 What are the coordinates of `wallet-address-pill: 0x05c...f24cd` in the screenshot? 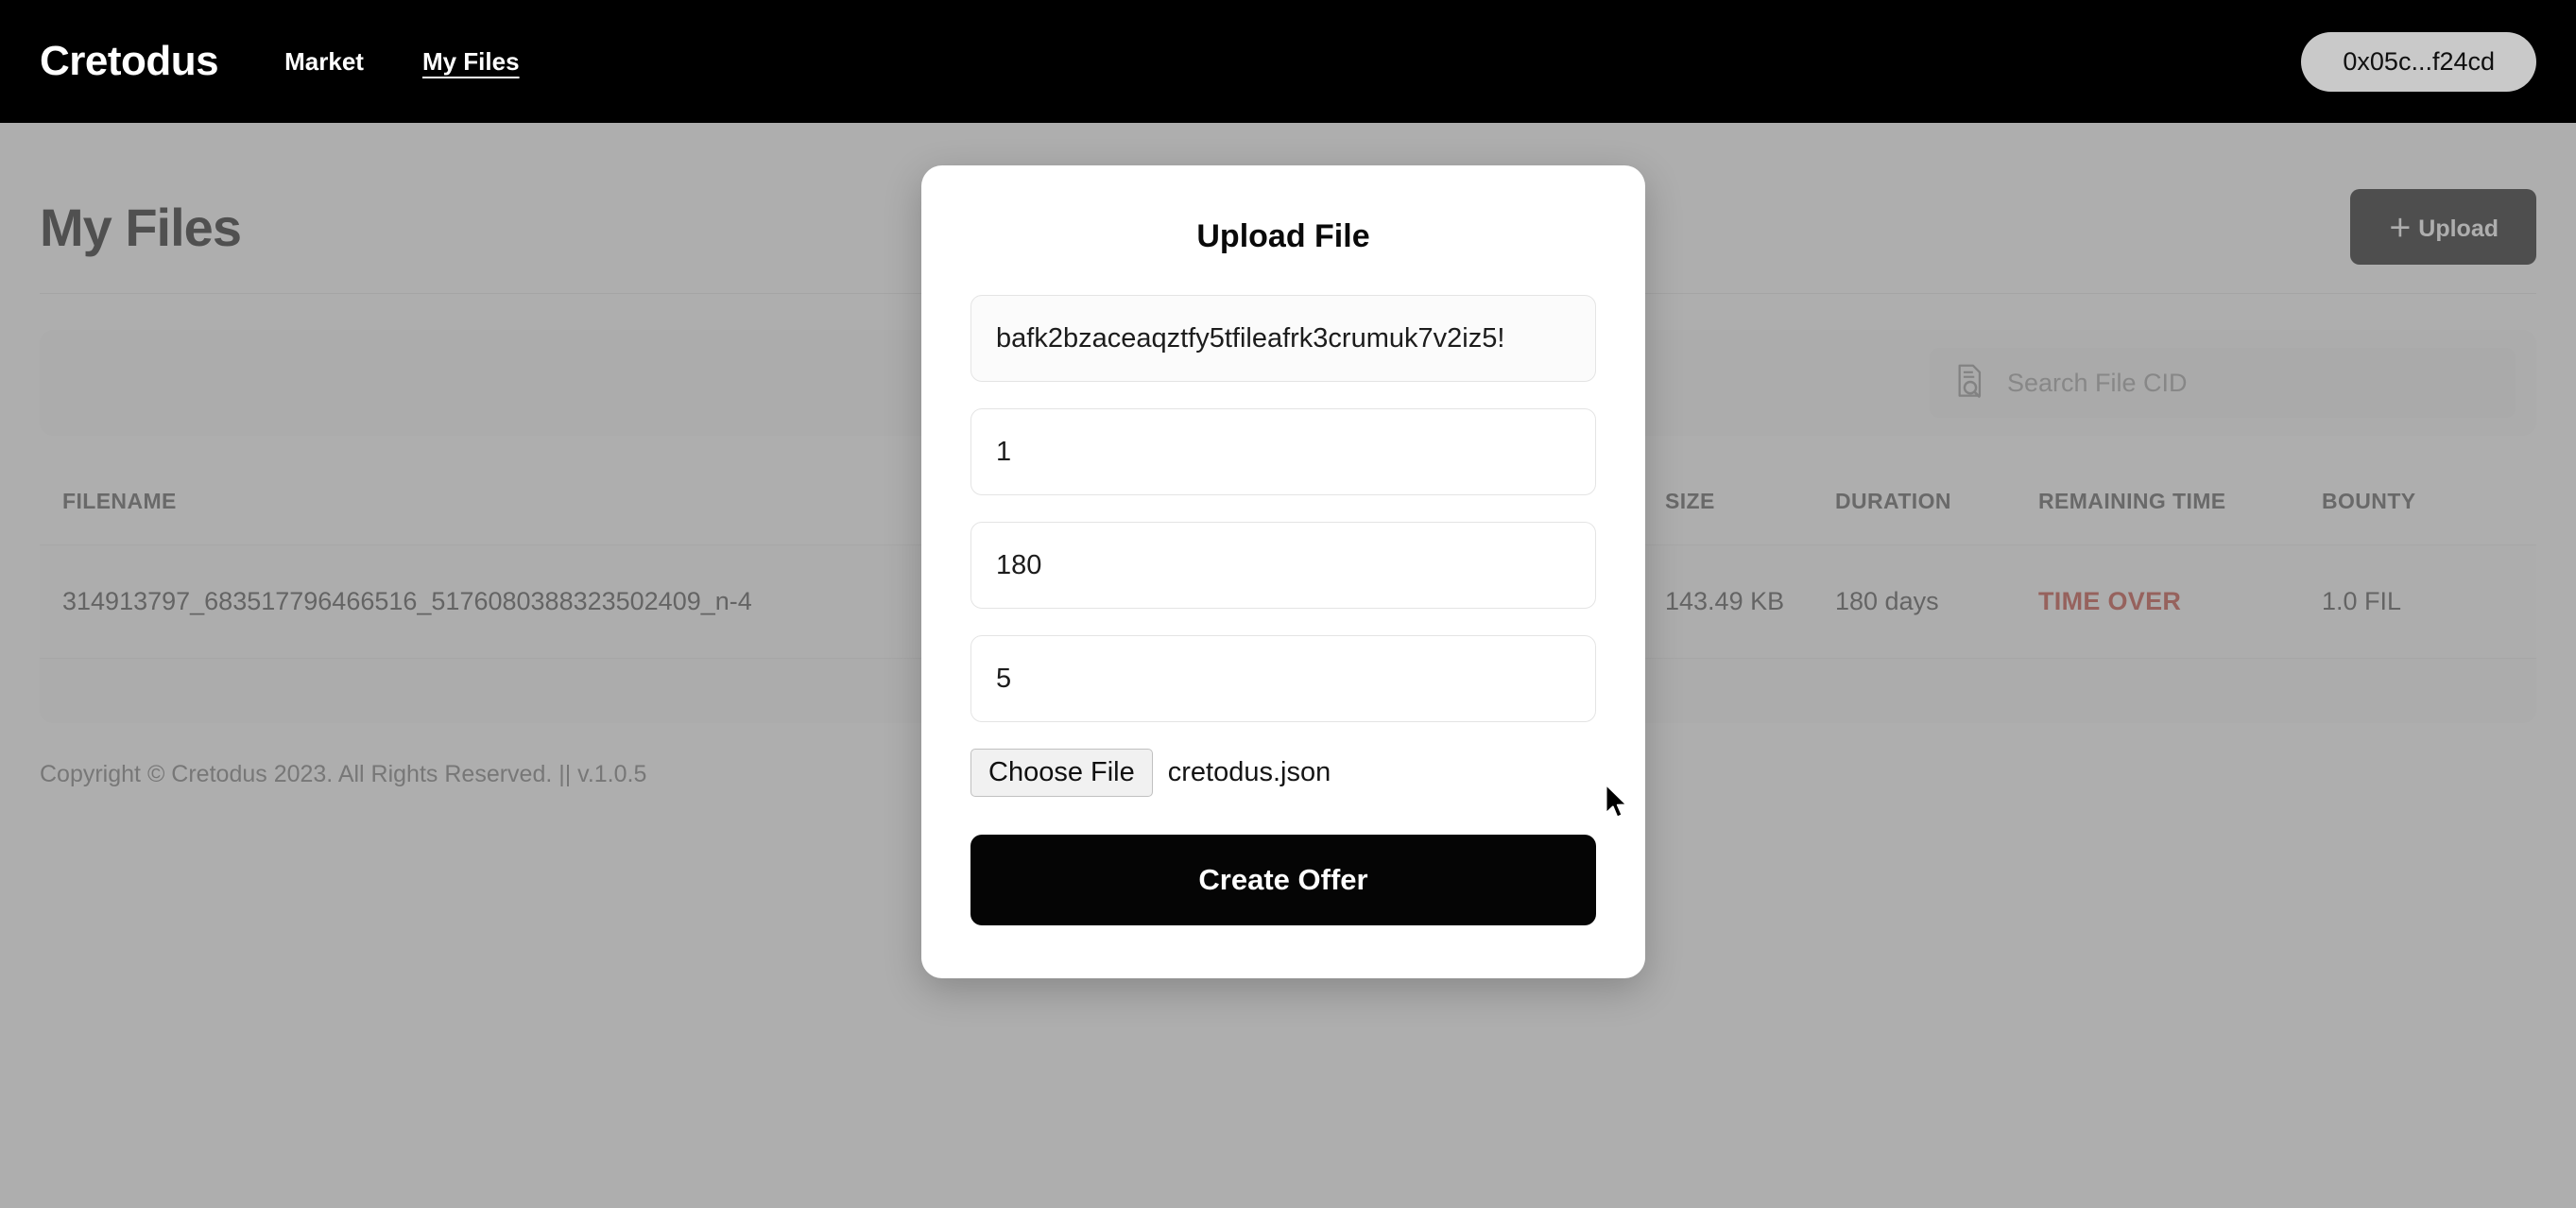 It's located at (2418, 61).